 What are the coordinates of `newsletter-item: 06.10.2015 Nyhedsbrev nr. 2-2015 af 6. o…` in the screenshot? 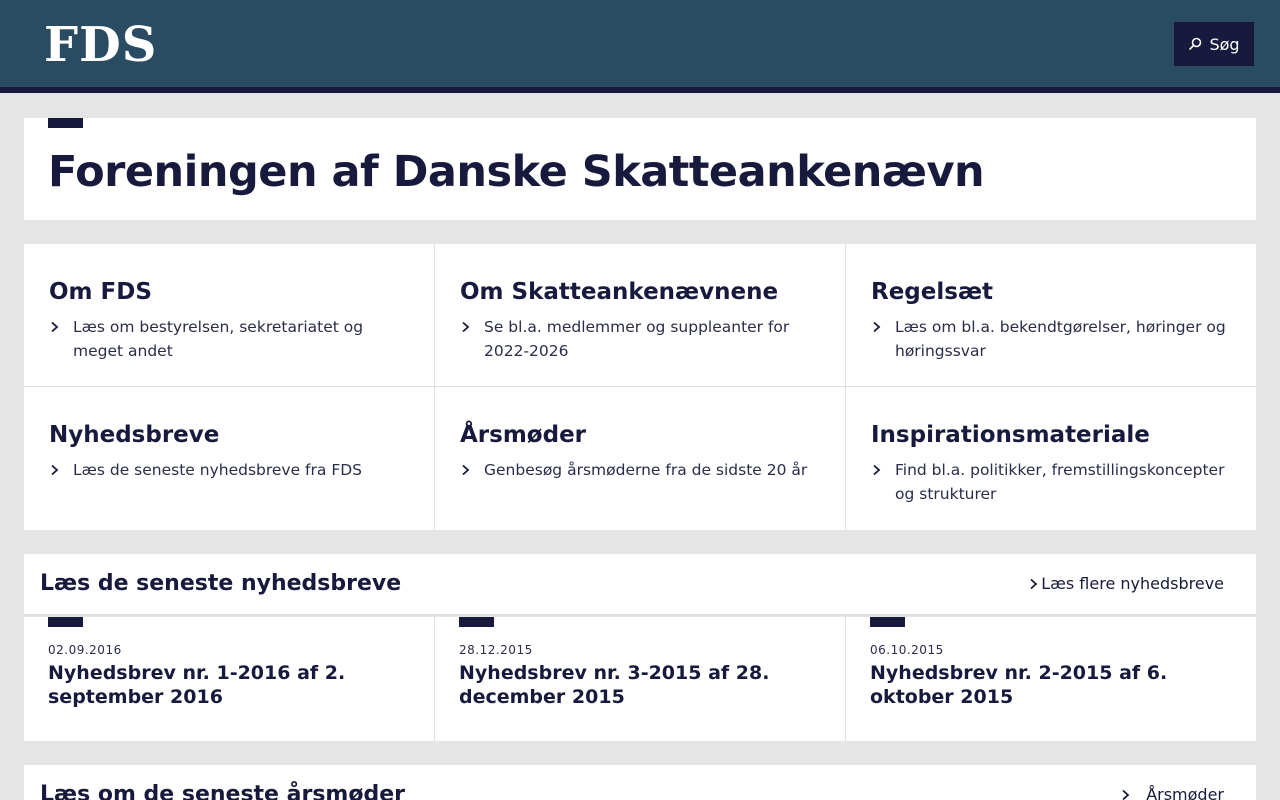 It's located at (1051, 679).